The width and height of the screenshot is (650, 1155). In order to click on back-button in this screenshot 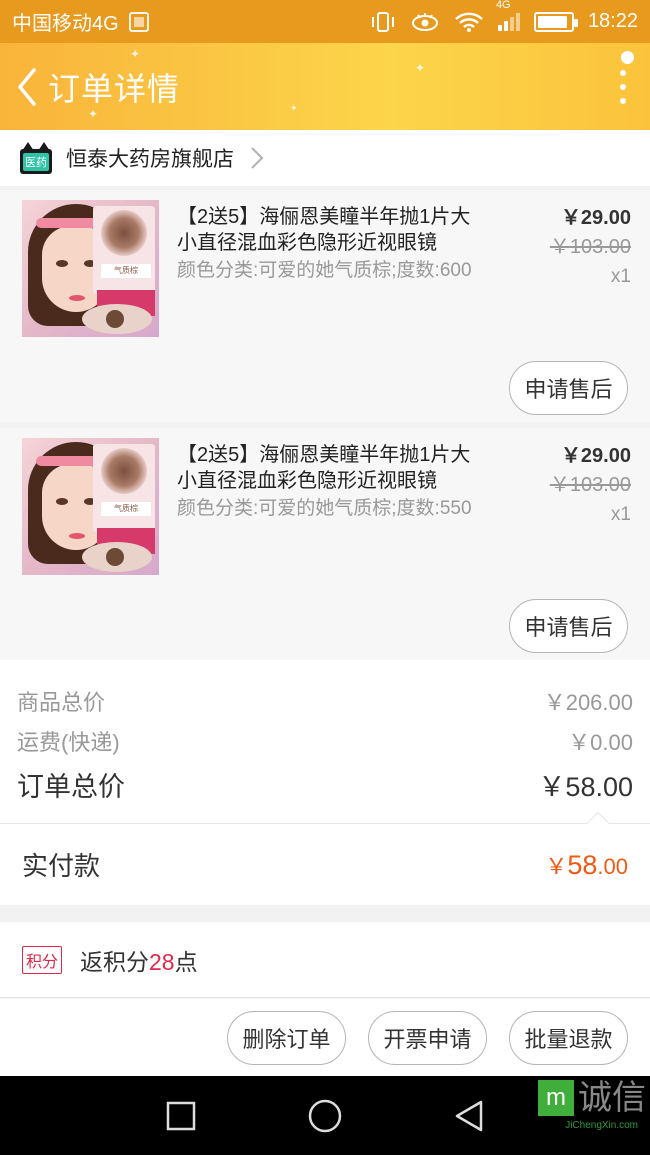, I will do `click(27, 87)`.